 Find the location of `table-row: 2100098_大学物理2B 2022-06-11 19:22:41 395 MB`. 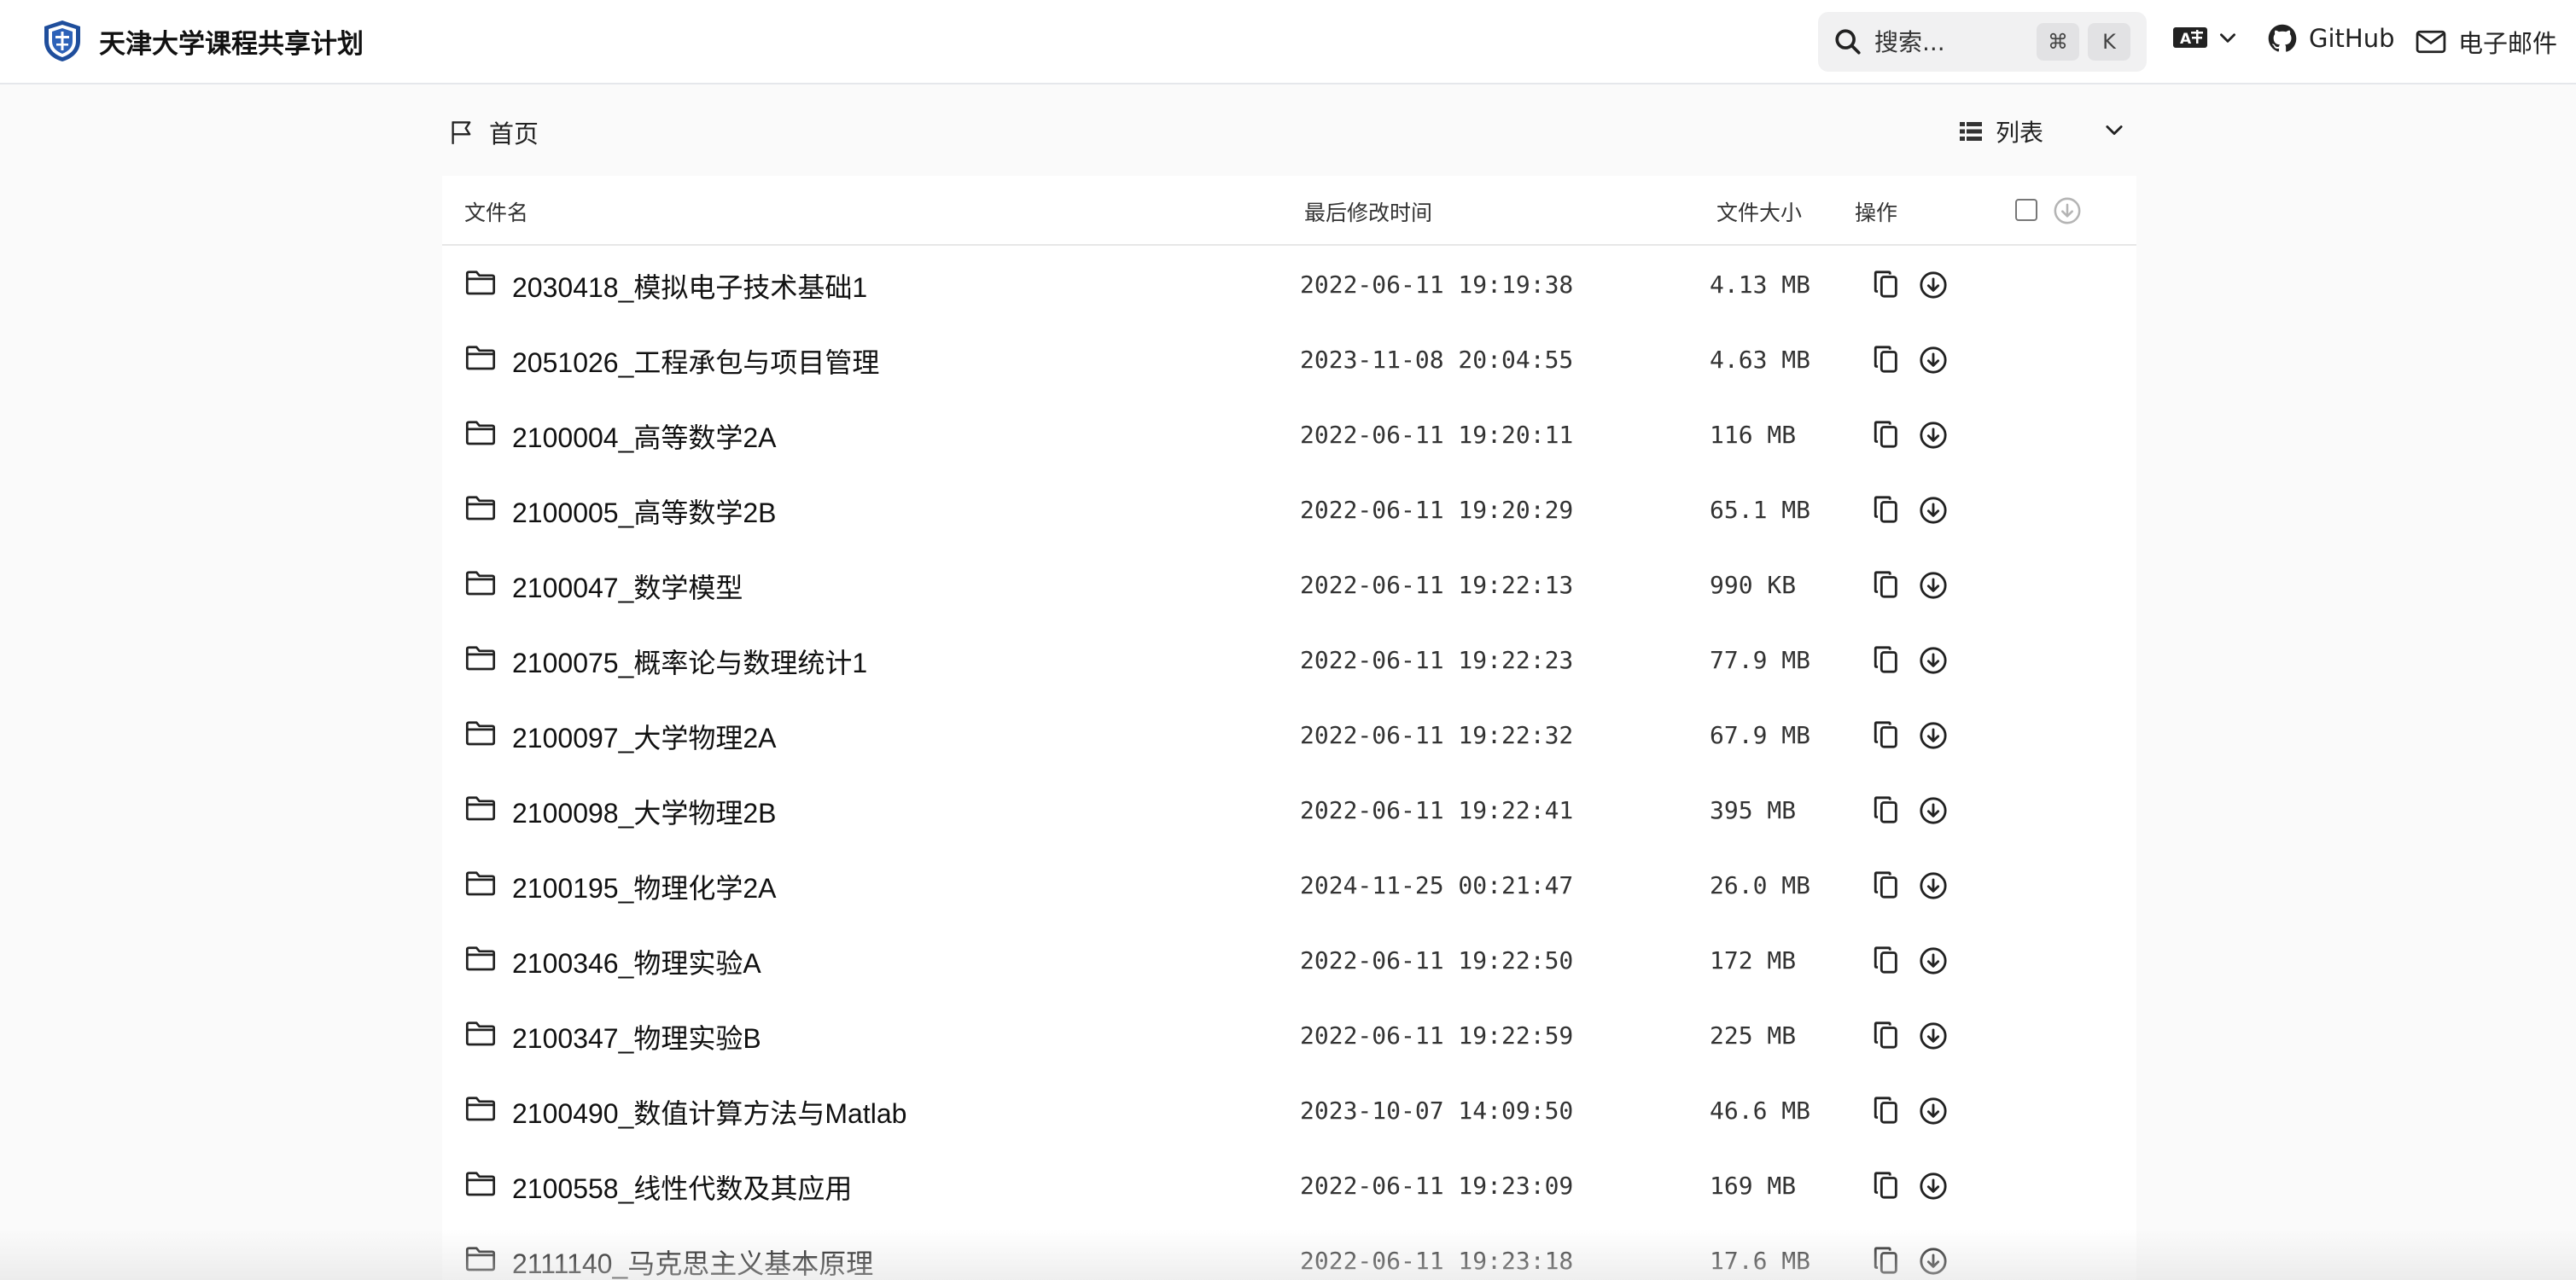

table-row: 2100098_大学物理2B 2022-06-11 19:22:41 395 MB is located at coordinates (1289, 810).